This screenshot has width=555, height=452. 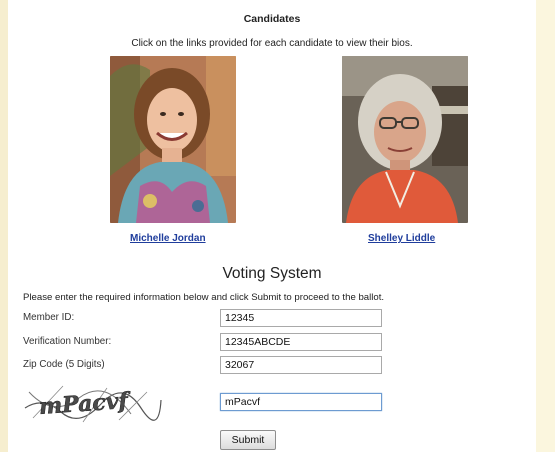 I want to click on right-margin, so click(x=545, y=226).